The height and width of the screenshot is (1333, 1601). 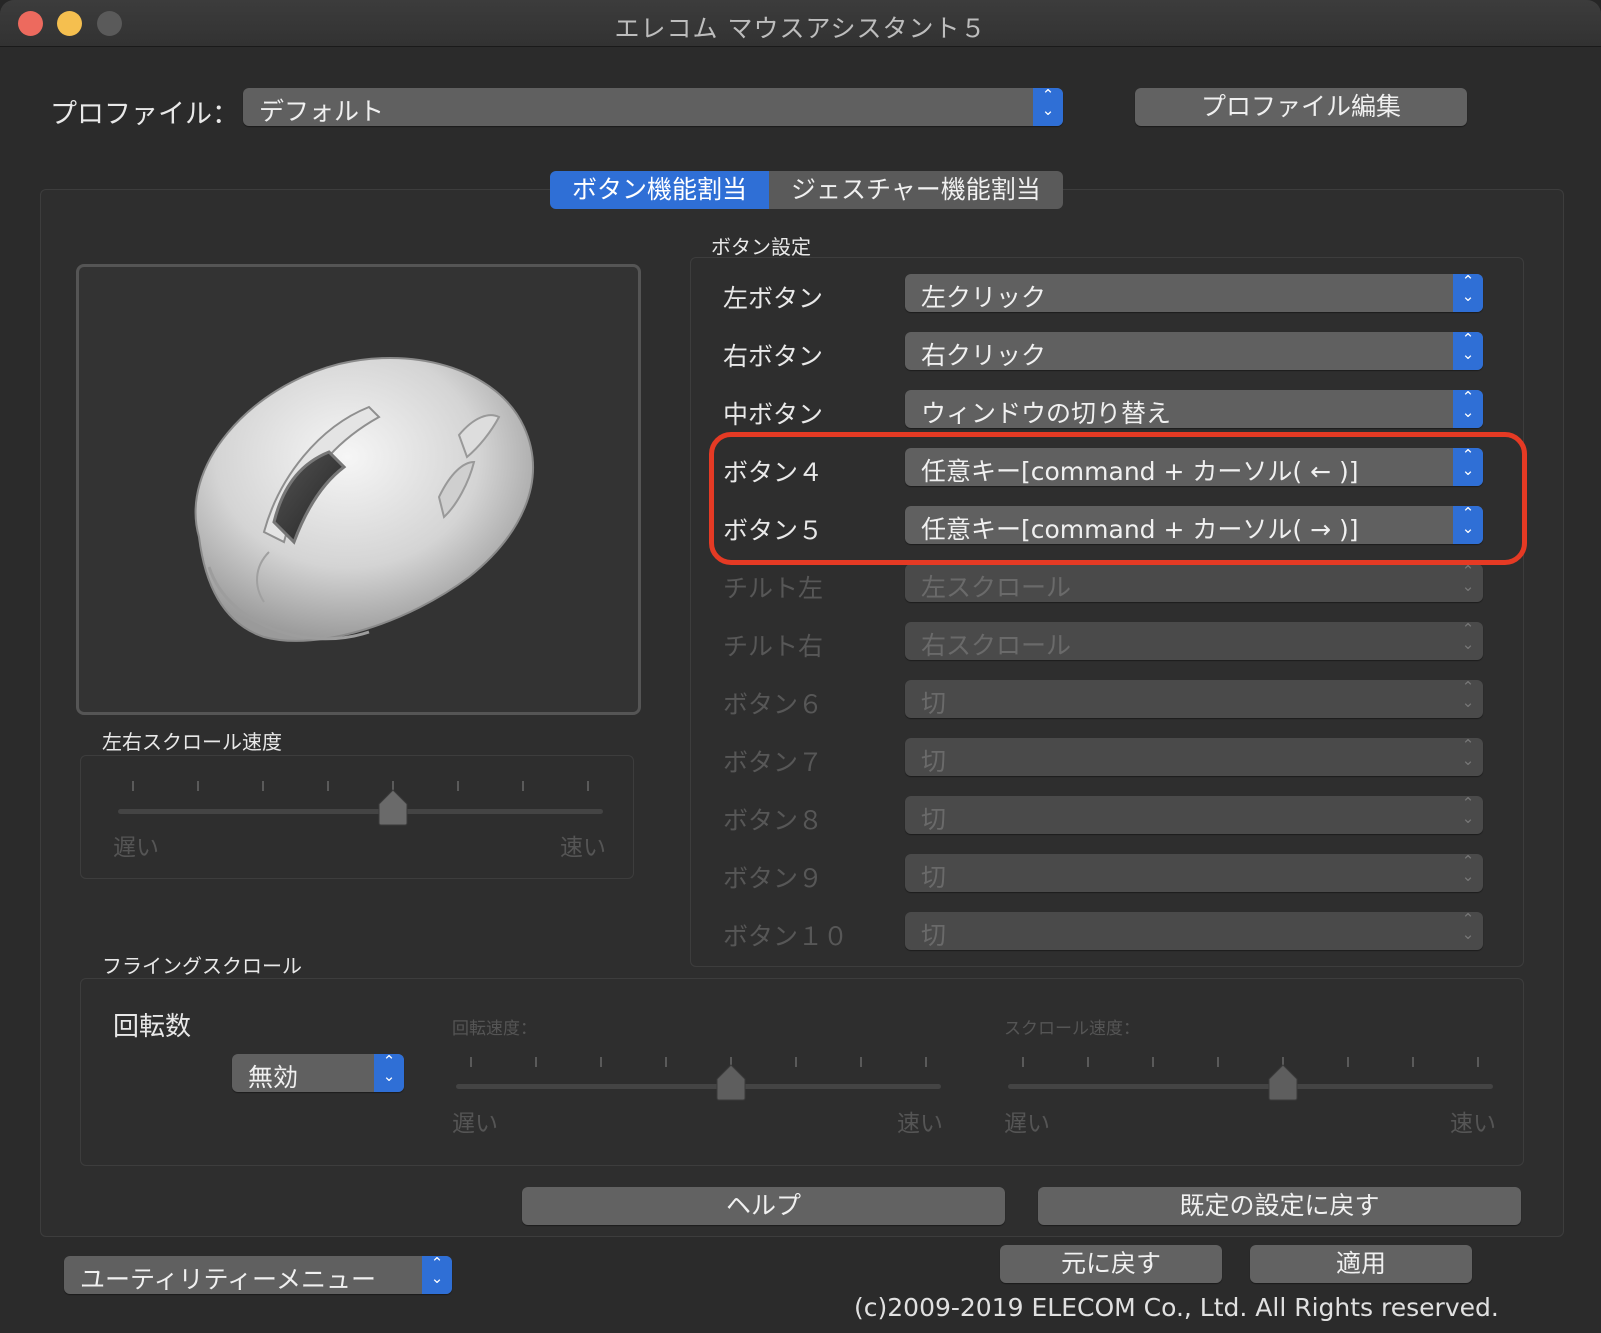 I want to click on button-row-select-value: ウィンドウの切り替え, so click(x=1046, y=413).